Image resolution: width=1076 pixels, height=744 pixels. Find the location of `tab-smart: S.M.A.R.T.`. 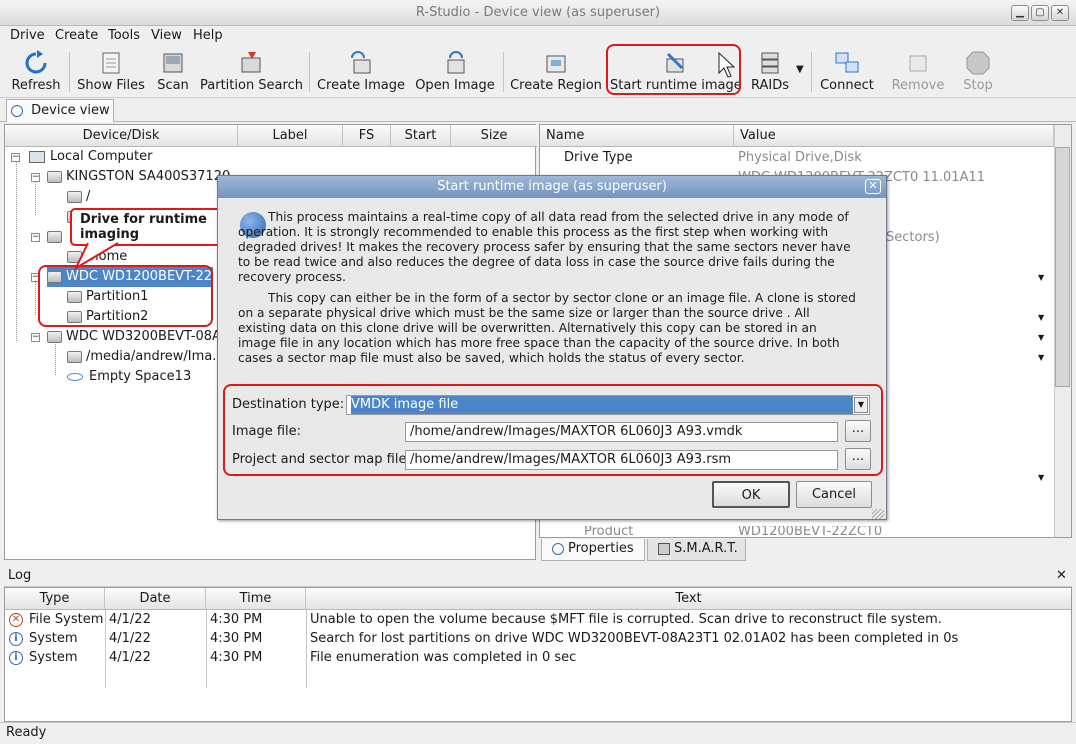

tab-smart: S.M.A.R.T. is located at coordinates (696, 550).